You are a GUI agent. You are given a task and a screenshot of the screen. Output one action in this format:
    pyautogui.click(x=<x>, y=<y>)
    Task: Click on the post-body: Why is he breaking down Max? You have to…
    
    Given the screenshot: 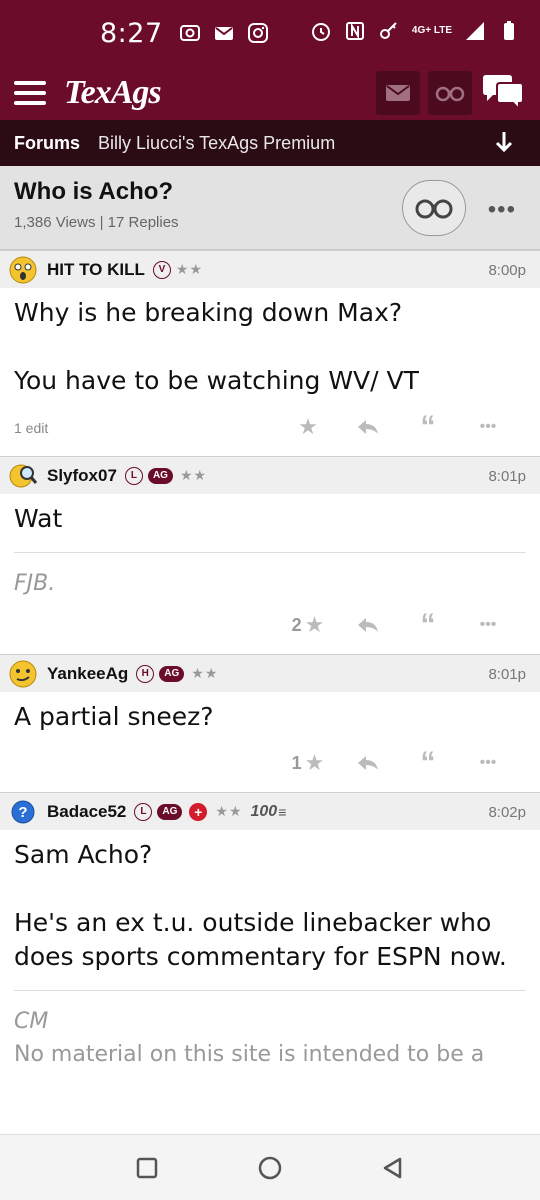 What is the action you would take?
    pyautogui.click(x=270, y=343)
    